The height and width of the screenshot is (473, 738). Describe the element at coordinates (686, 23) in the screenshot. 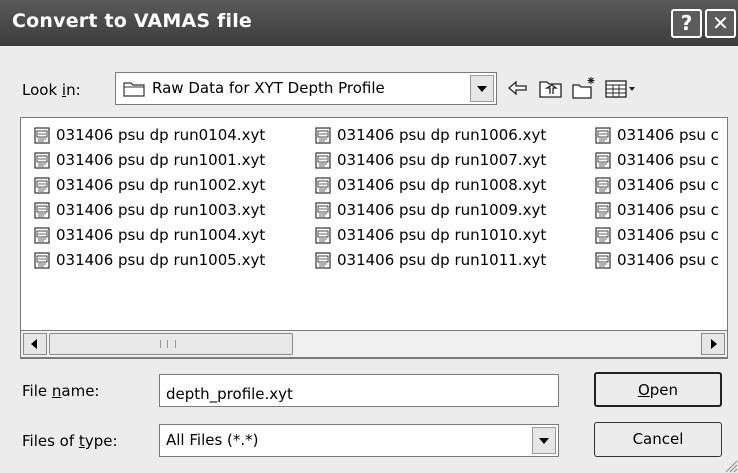

I see `help-button: ?` at that location.